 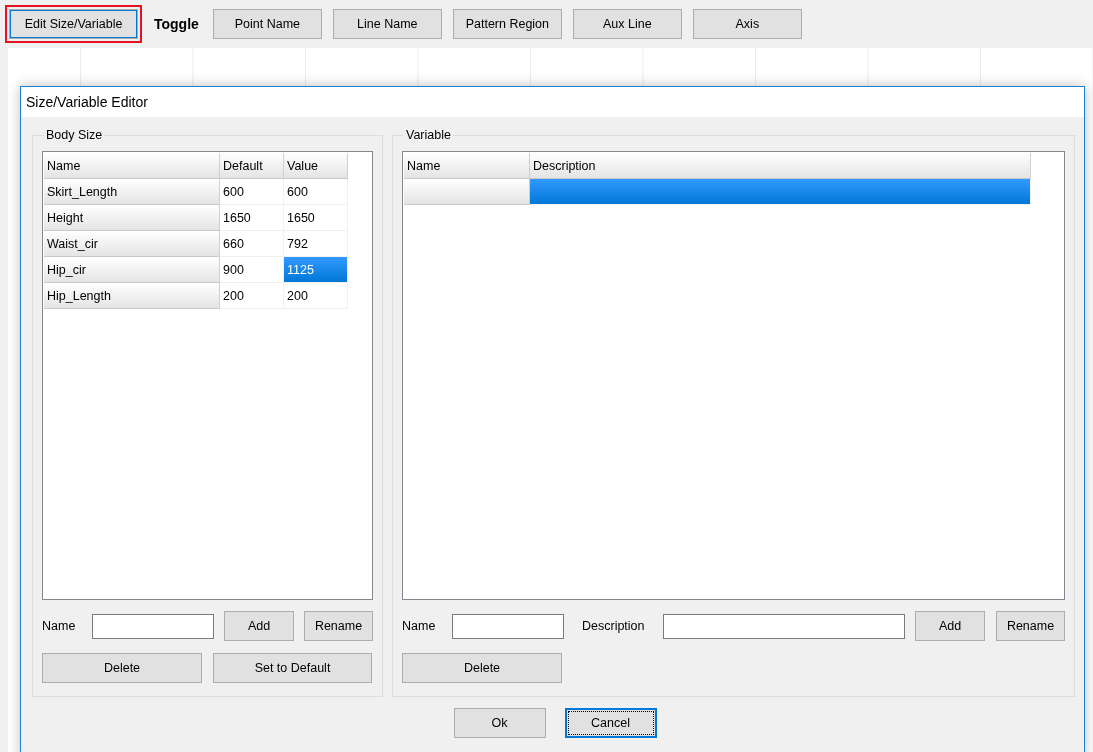 What do you see at coordinates (780, 192) in the screenshot?
I see `table-cell` at bounding box center [780, 192].